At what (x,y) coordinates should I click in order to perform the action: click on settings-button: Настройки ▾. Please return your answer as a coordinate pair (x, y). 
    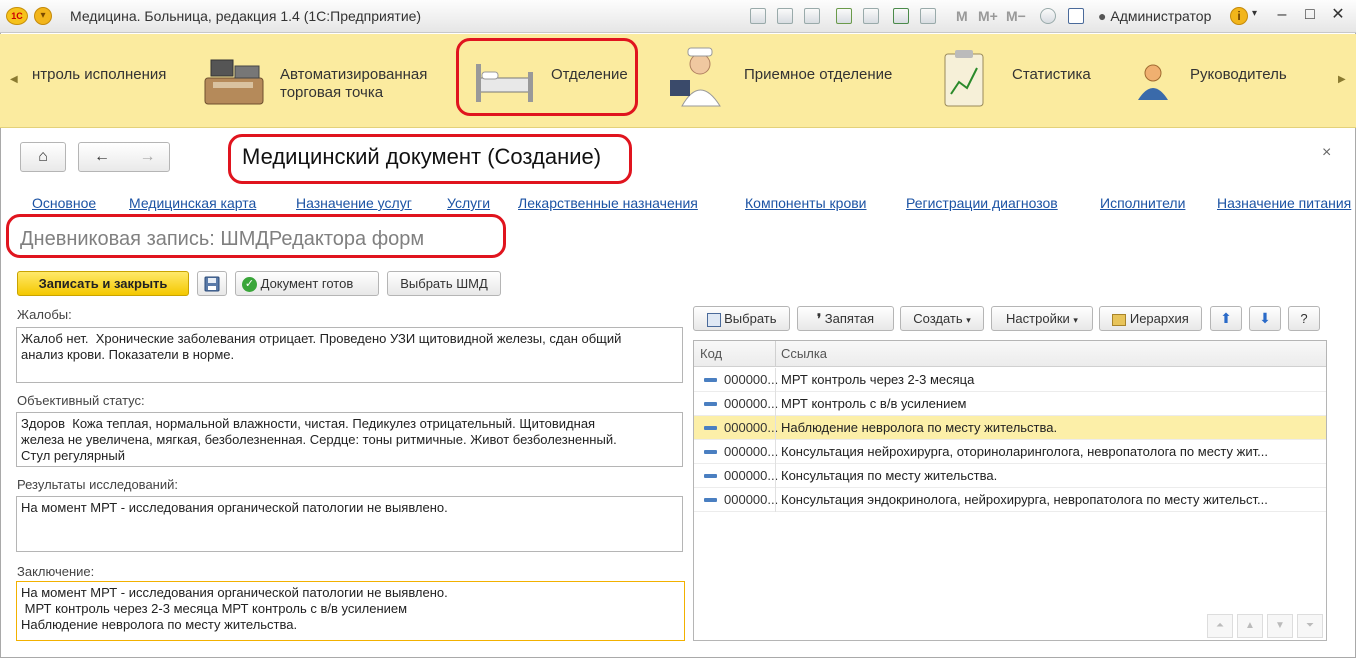
    Looking at the image, I should click on (1042, 318).